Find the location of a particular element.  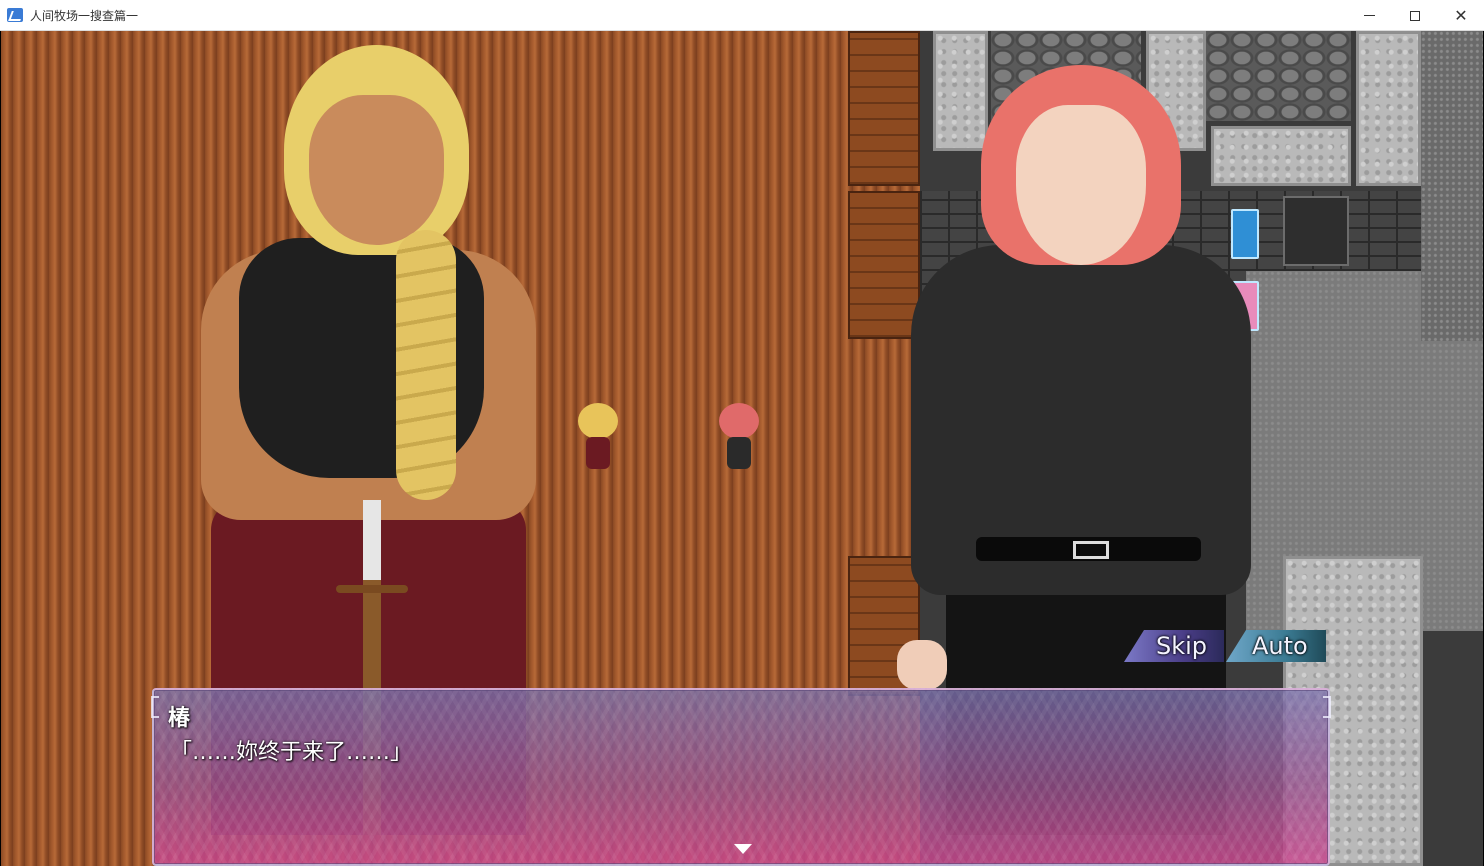

window-title: 人间牧场一搜查篇一 is located at coordinates (84, 15).